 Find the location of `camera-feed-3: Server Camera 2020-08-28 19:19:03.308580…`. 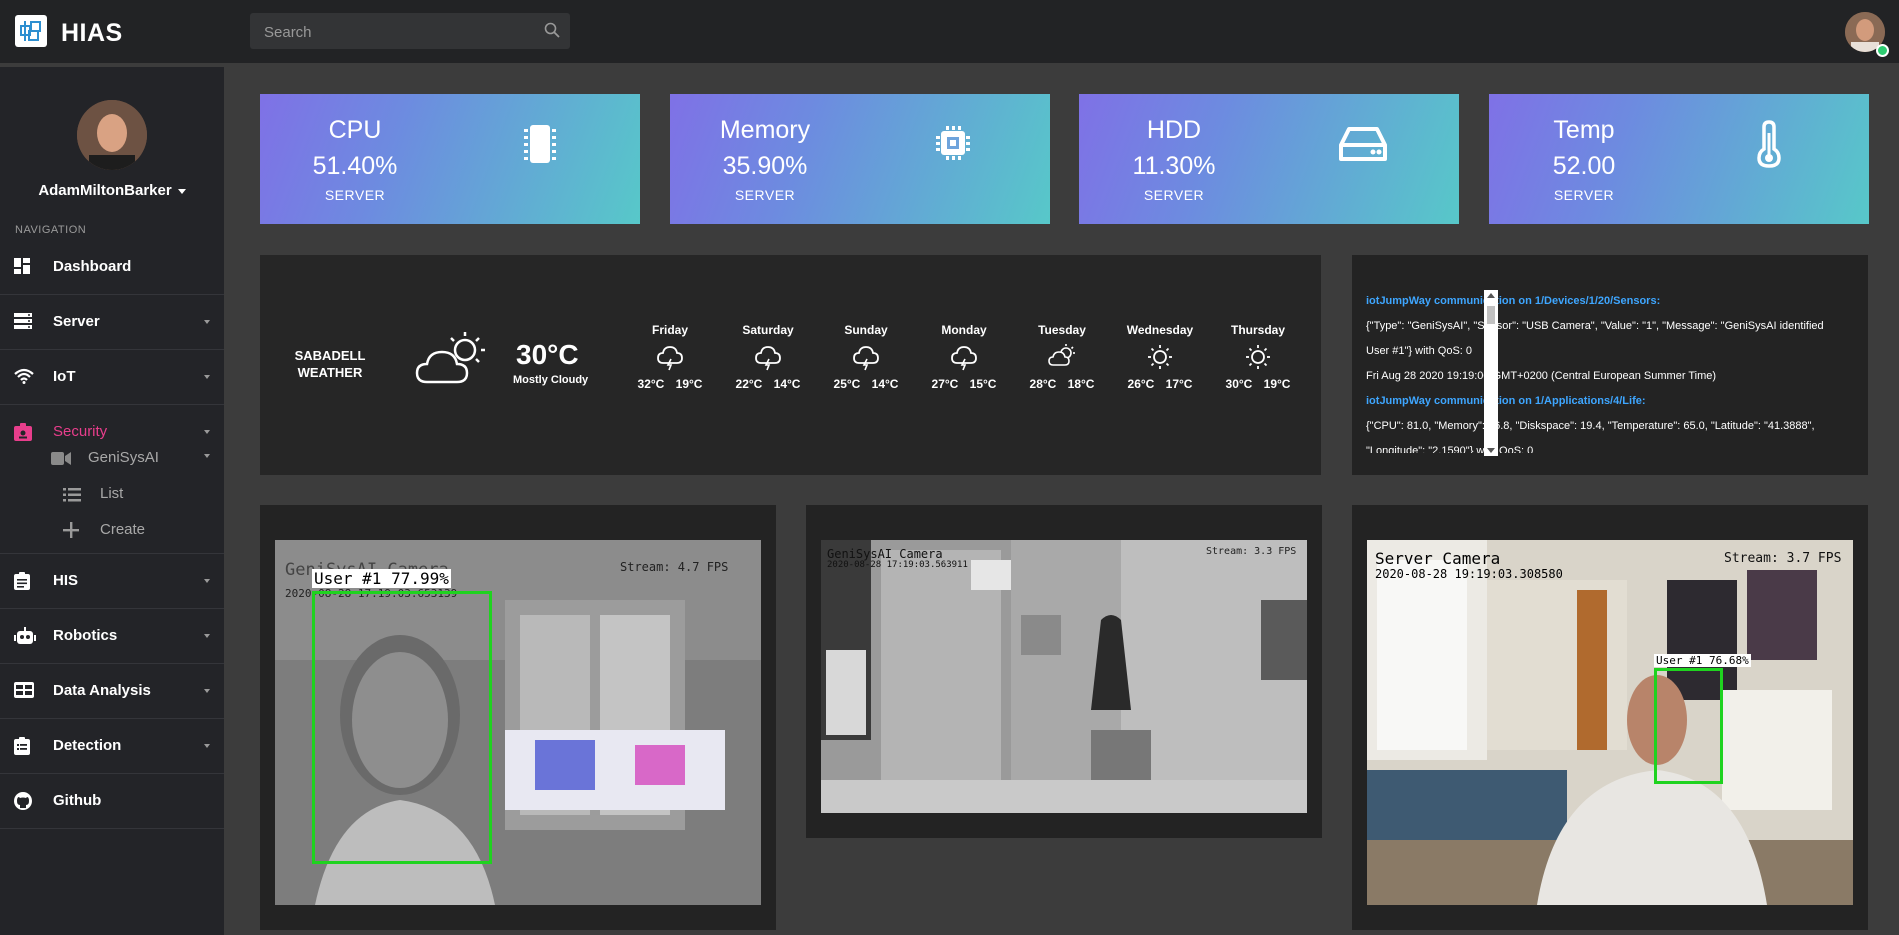

camera-feed-3: Server Camera 2020-08-28 19:19:03.308580… is located at coordinates (1610, 722).